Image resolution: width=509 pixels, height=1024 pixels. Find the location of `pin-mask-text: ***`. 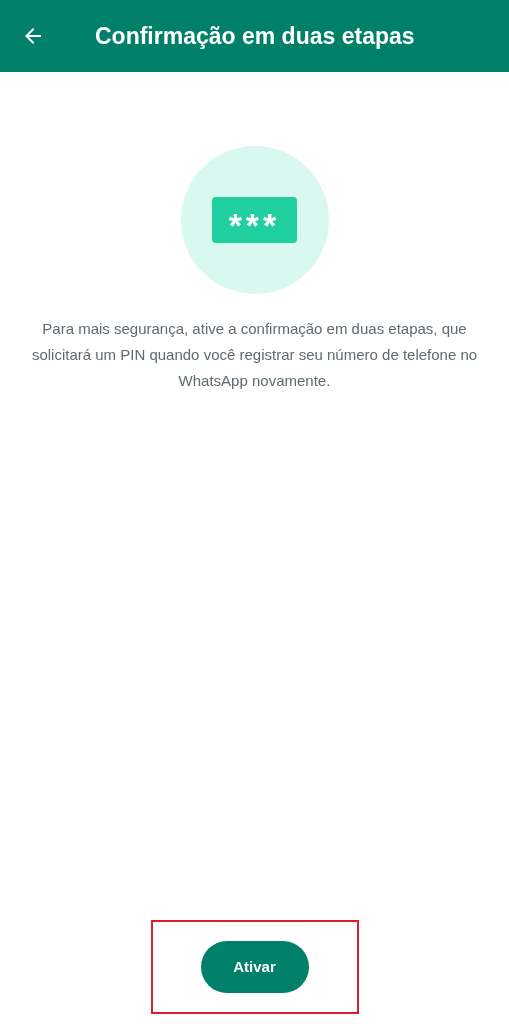

pin-mask-text: *** is located at coordinates (254, 223).